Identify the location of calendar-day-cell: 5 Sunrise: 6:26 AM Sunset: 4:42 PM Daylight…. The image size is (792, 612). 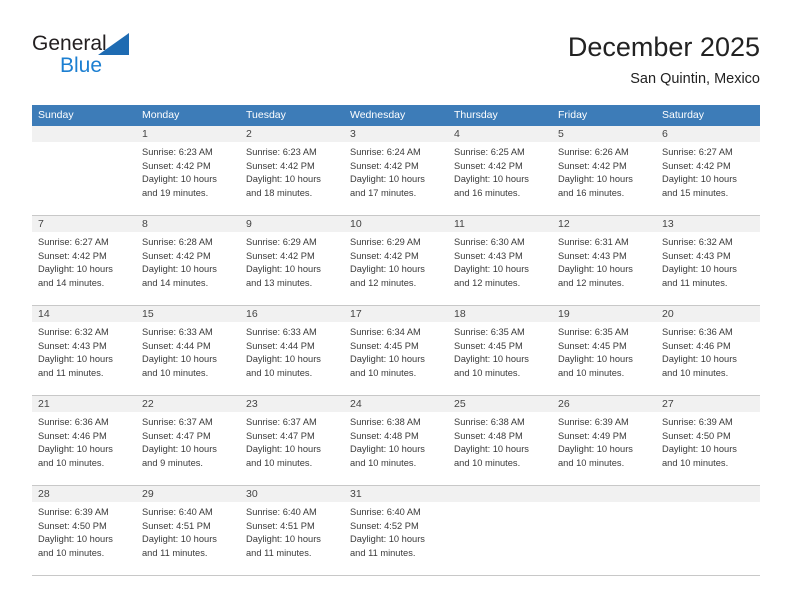
(604, 170).